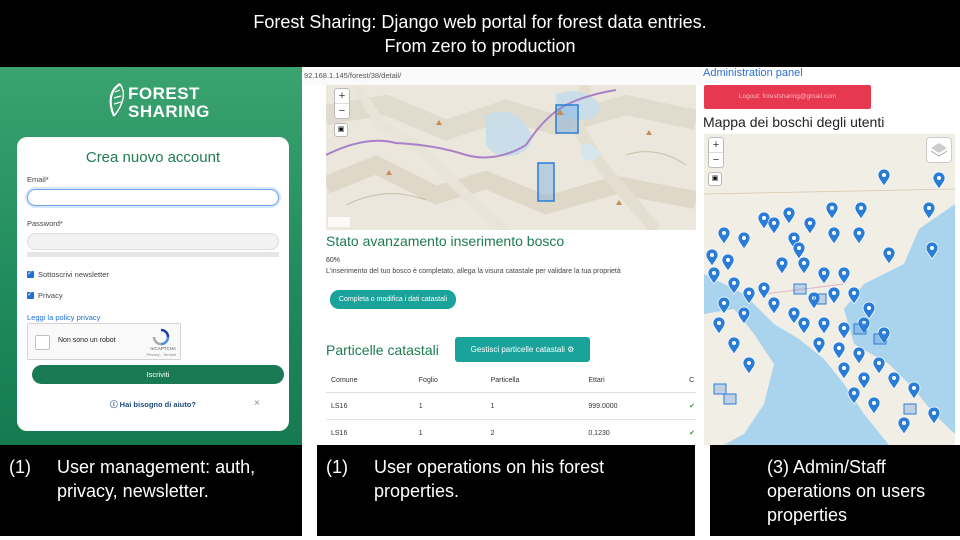 This screenshot has width=960, height=540. Describe the element at coordinates (257, 403) in the screenshot. I see `close-icon: ×` at that location.